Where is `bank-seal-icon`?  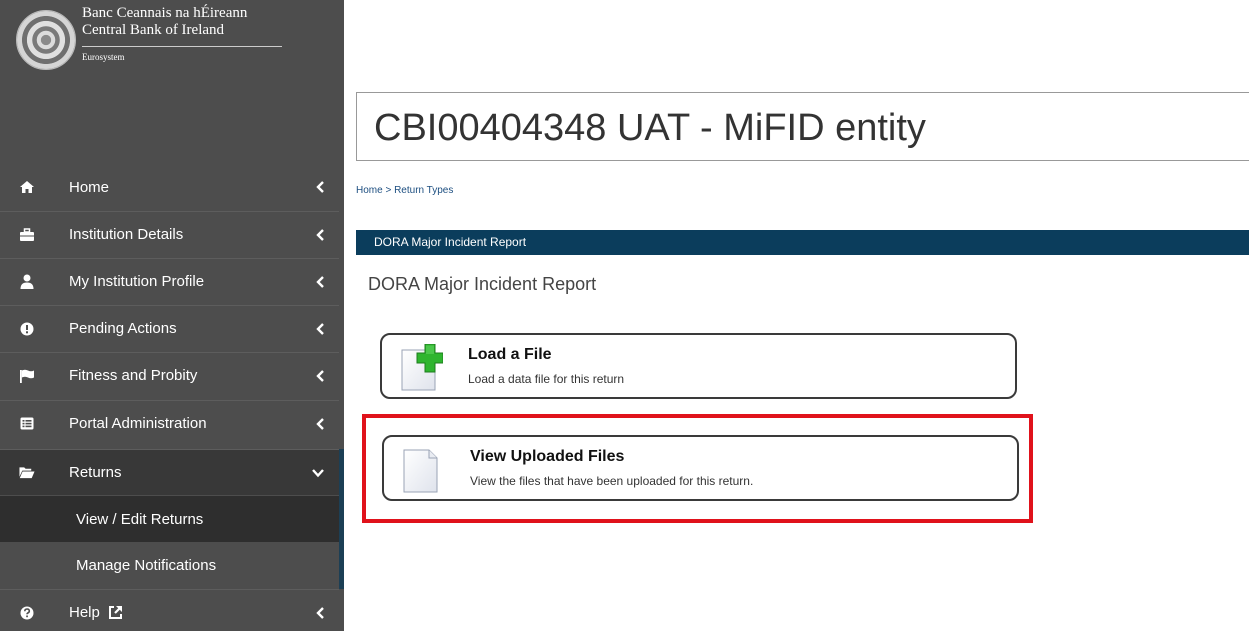 bank-seal-icon is located at coordinates (46, 40).